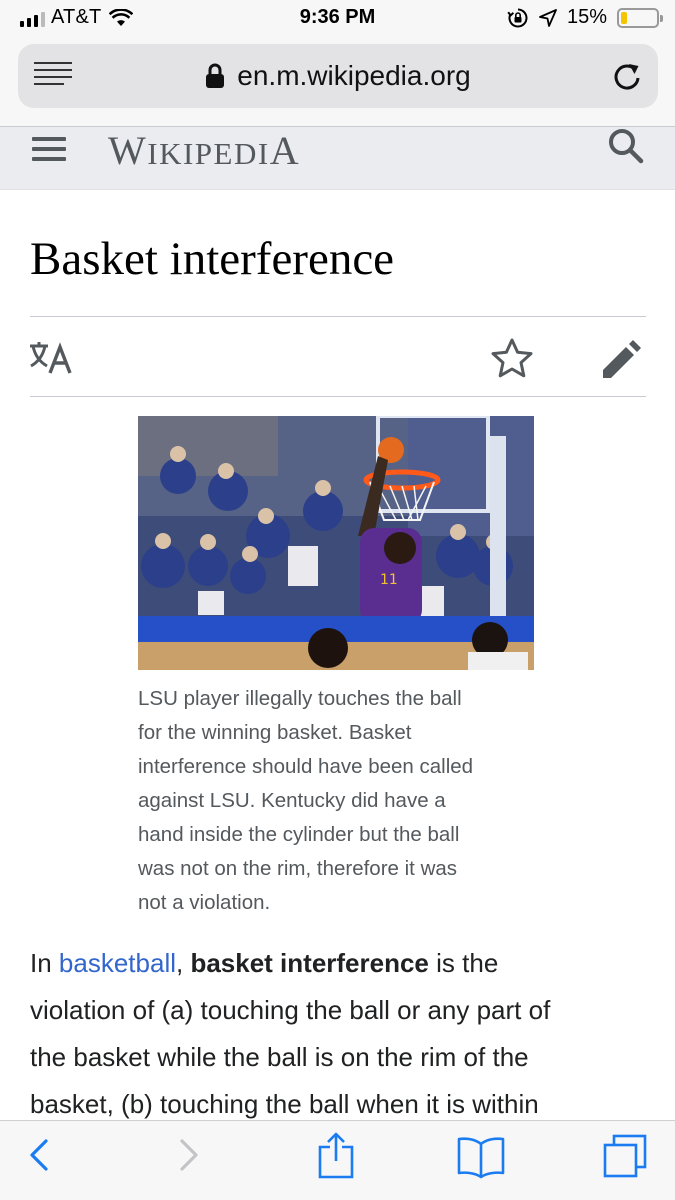 Image resolution: width=675 pixels, height=1200 pixels. I want to click on orientation-lock-icon, so click(517, 17).